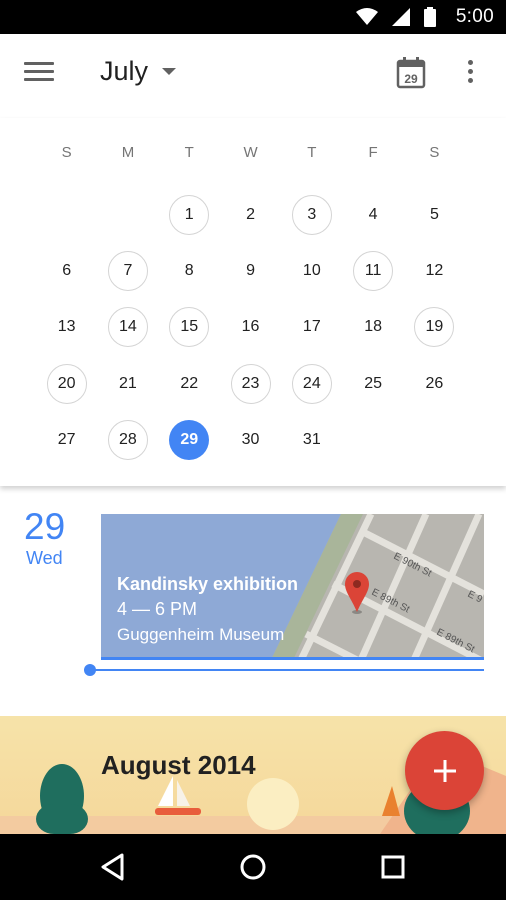 This screenshot has width=506, height=900. What do you see at coordinates (44, 558) in the screenshot?
I see `agenda-date-weekday: Wed` at bounding box center [44, 558].